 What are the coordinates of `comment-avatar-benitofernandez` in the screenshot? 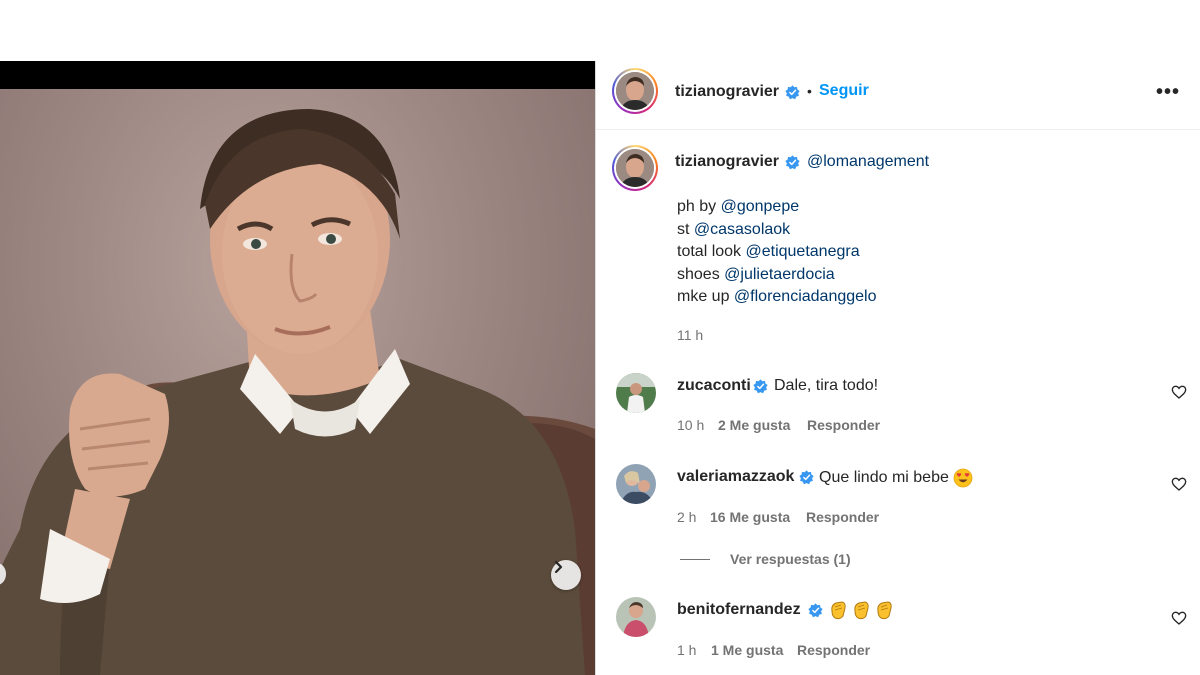 It's located at (636, 617).